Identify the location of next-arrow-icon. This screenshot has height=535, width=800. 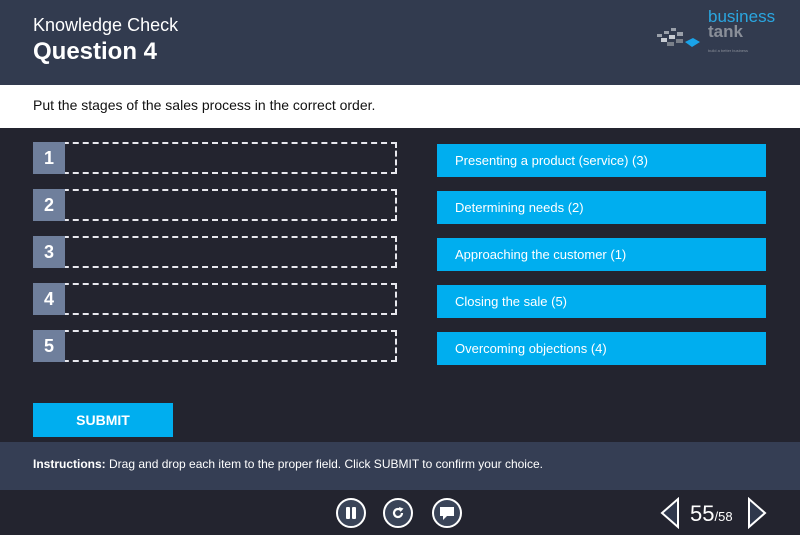
(757, 513).